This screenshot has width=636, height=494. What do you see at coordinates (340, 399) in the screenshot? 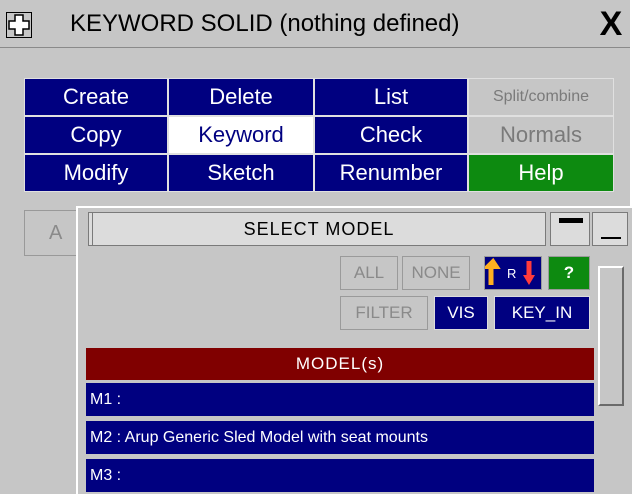
I see `model-row-m1: M1 :` at bounding box center [340, 399].